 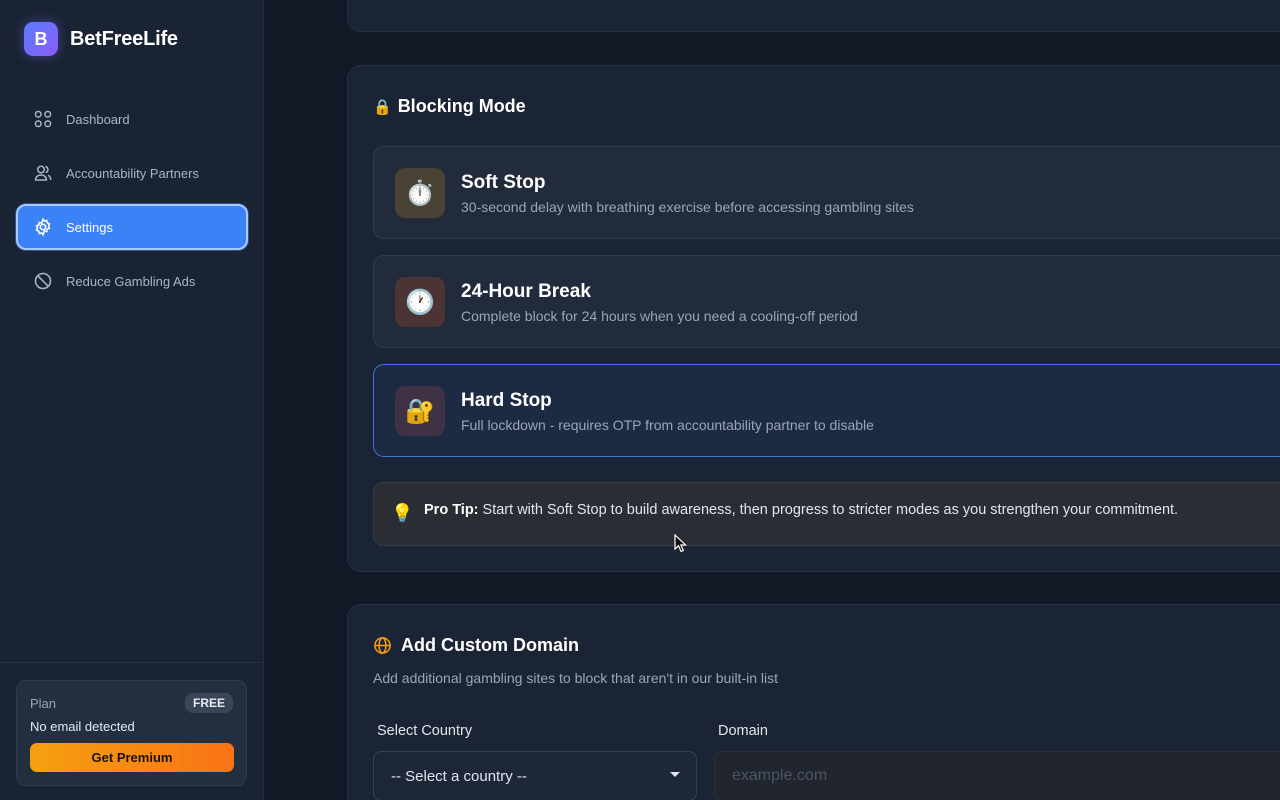 What do you see at coordinates (451, 510) in the screenshot?
I see `pro-tip-label: Pro Tip:` at bounding box center [451, 510].